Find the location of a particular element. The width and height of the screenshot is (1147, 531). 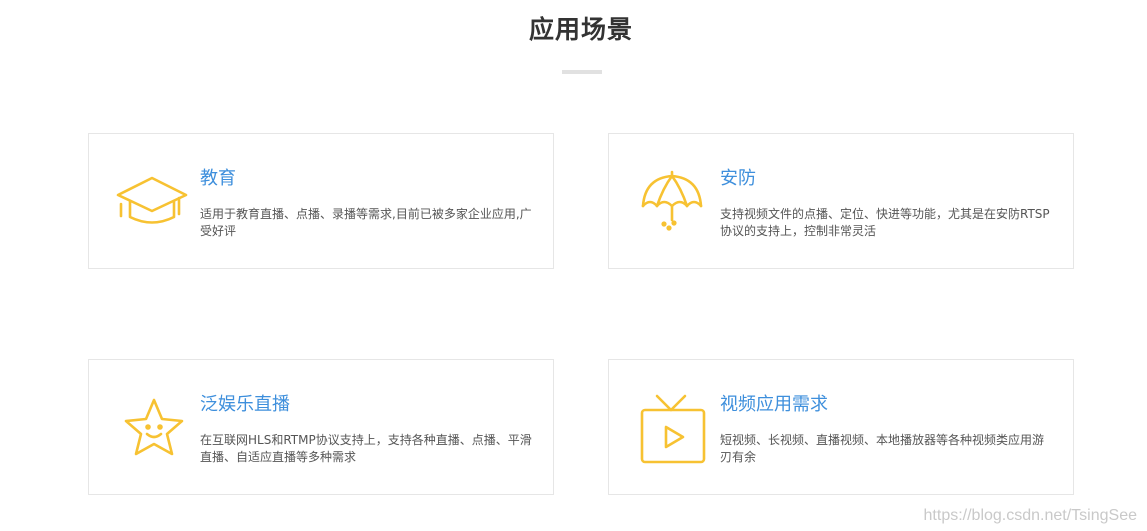

card-description: 适用于教育直播、点播、录播等需求,目前已被多家企业应用,广受好评 is located at coordinates (366, 222).